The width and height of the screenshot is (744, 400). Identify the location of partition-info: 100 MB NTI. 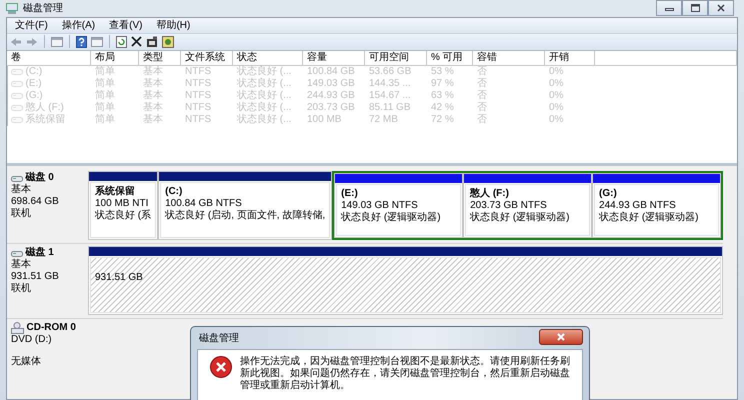
(122, 204).